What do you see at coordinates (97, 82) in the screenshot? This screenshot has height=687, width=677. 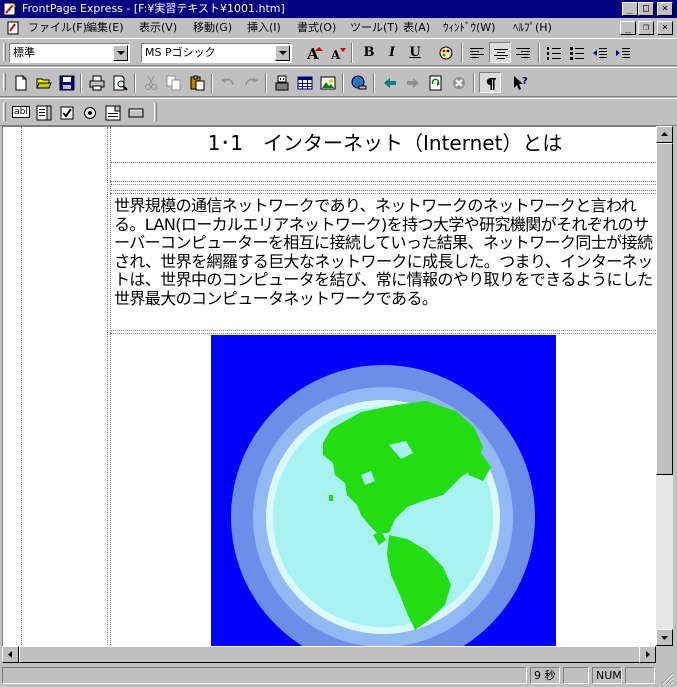 I see `print-button` at bounding box center [97, 82].